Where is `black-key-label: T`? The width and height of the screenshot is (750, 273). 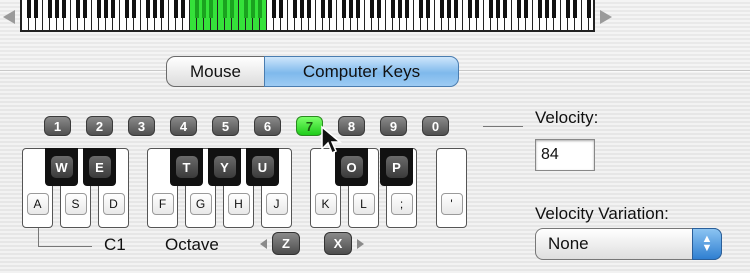 black-key-label: T is located at coordinates (186, 167).